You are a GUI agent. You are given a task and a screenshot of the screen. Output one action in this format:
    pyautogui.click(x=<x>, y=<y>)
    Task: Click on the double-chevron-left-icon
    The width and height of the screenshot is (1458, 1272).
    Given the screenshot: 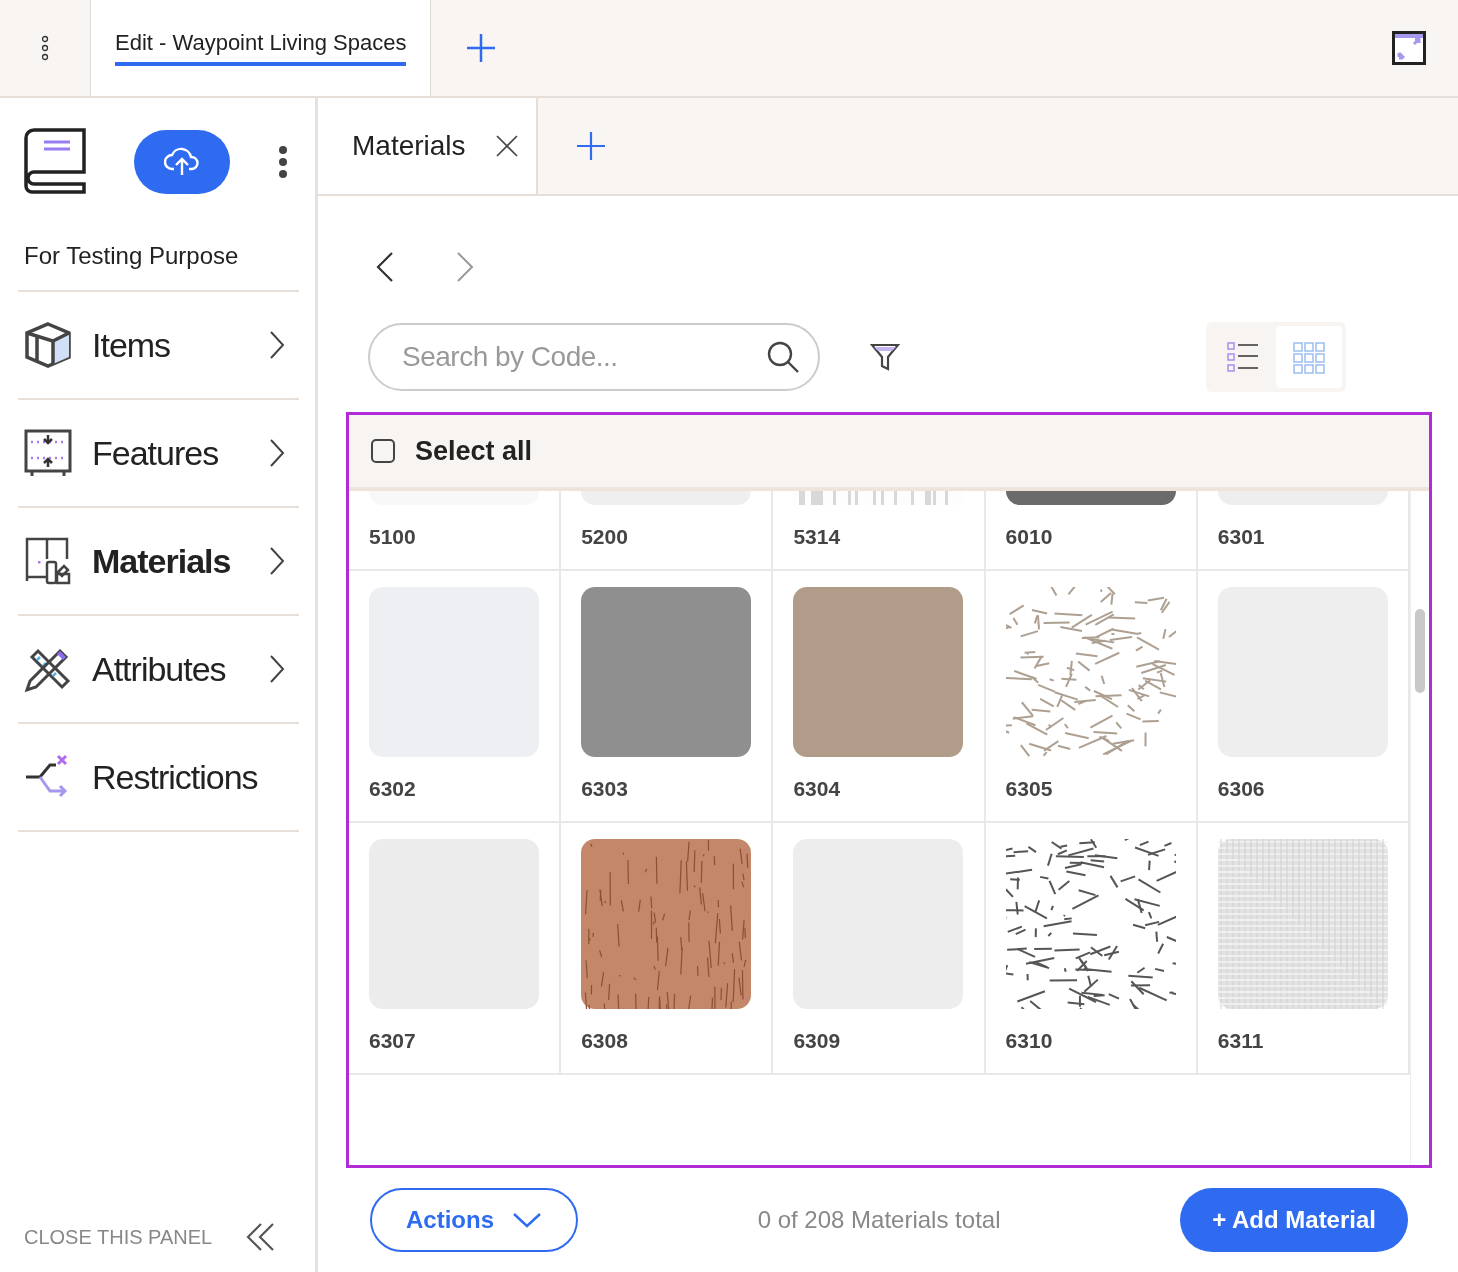 What is the action you would take?
    pyautogui.click(x=260, y=1237)
    